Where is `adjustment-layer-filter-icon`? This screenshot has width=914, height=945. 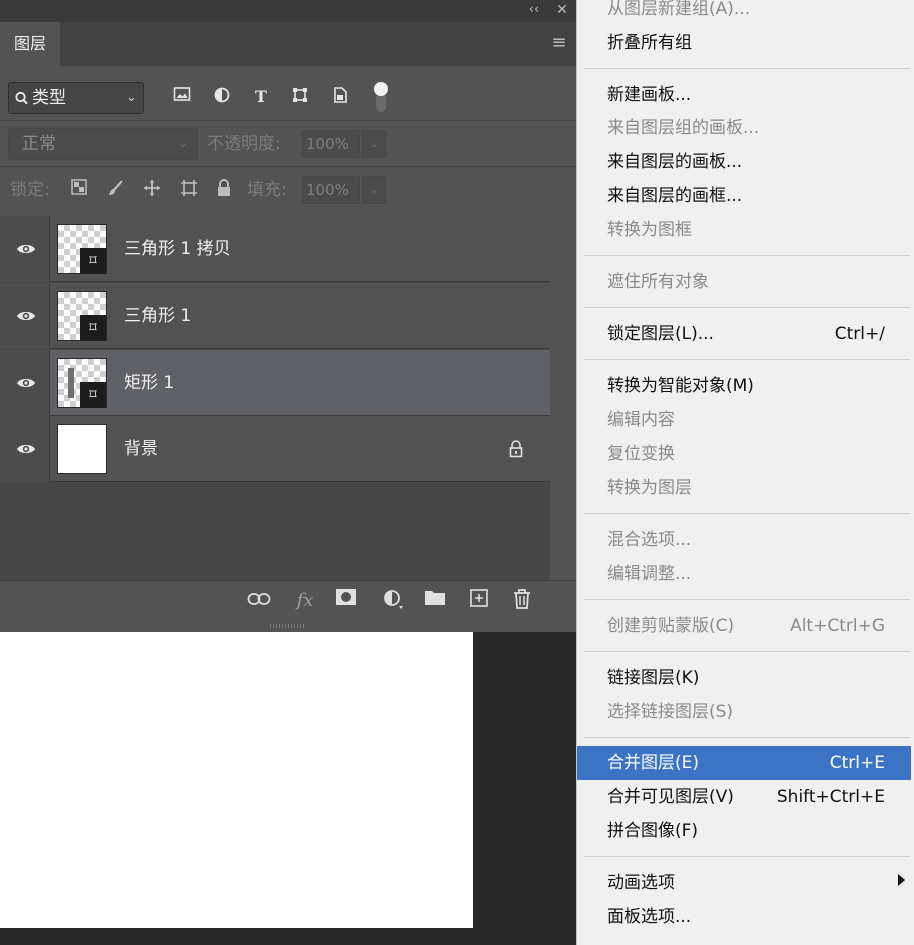 adjustment-layer-filter-icon is located at coordinates (222, 97).